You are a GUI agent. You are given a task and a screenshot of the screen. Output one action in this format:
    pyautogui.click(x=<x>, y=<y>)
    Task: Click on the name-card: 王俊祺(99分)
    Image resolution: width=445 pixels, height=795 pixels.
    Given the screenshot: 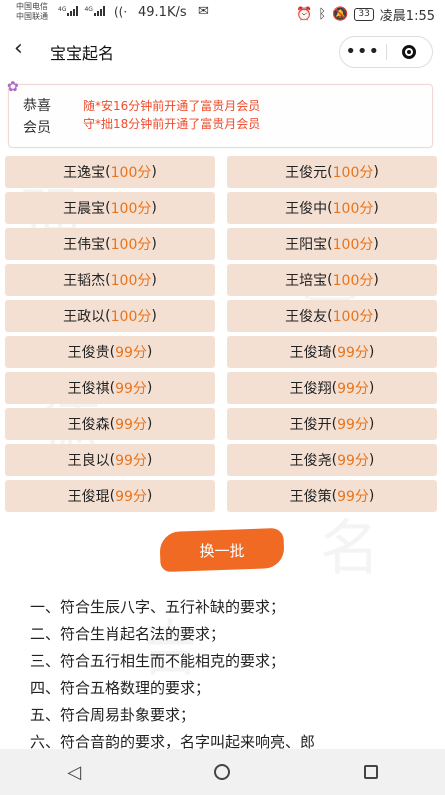 What is the action you would take?
    pyautogui.click(x=110, y=388)
    